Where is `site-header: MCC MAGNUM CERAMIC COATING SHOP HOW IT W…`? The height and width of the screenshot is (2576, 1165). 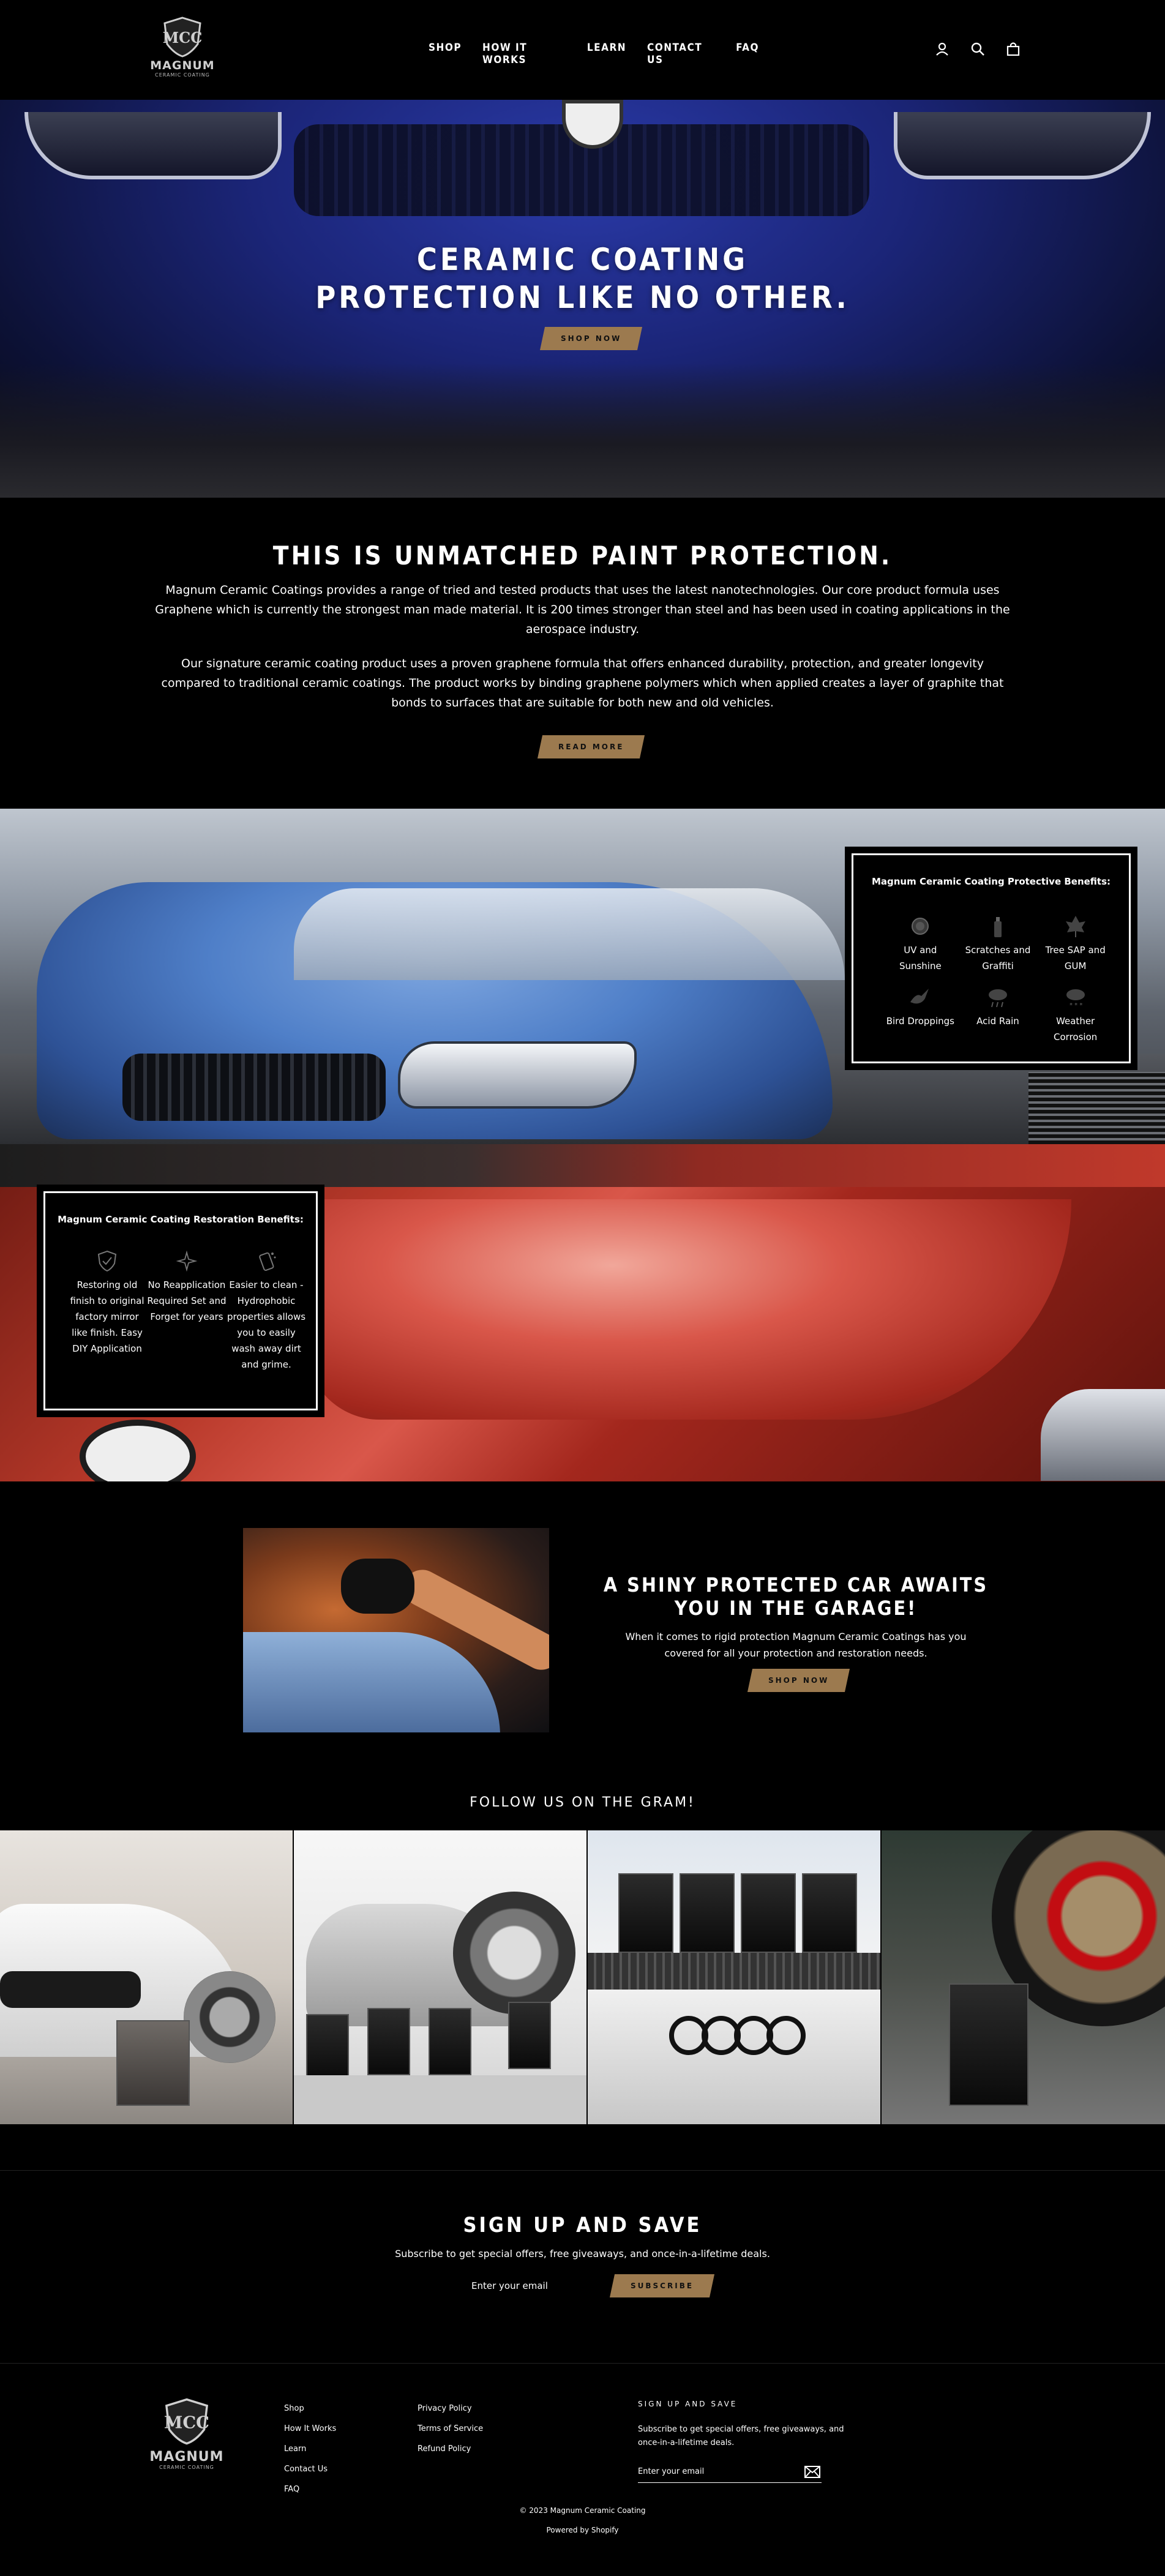
site-header: MCC MAGNUM CERAMIC COATING SHOP HOW IT W… is located at coordinates (582, 50).